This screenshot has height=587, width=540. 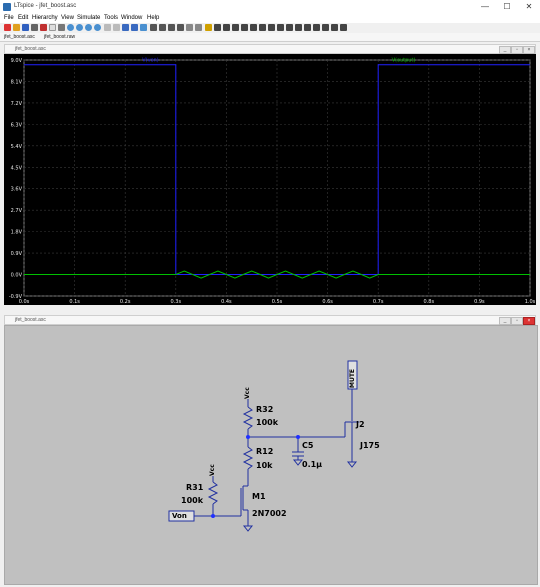 What do you see at coordinates (45, 18) in the screenshot?
I see `menu-hierarchy: Hierarchy` at bounding box center [45, 18].